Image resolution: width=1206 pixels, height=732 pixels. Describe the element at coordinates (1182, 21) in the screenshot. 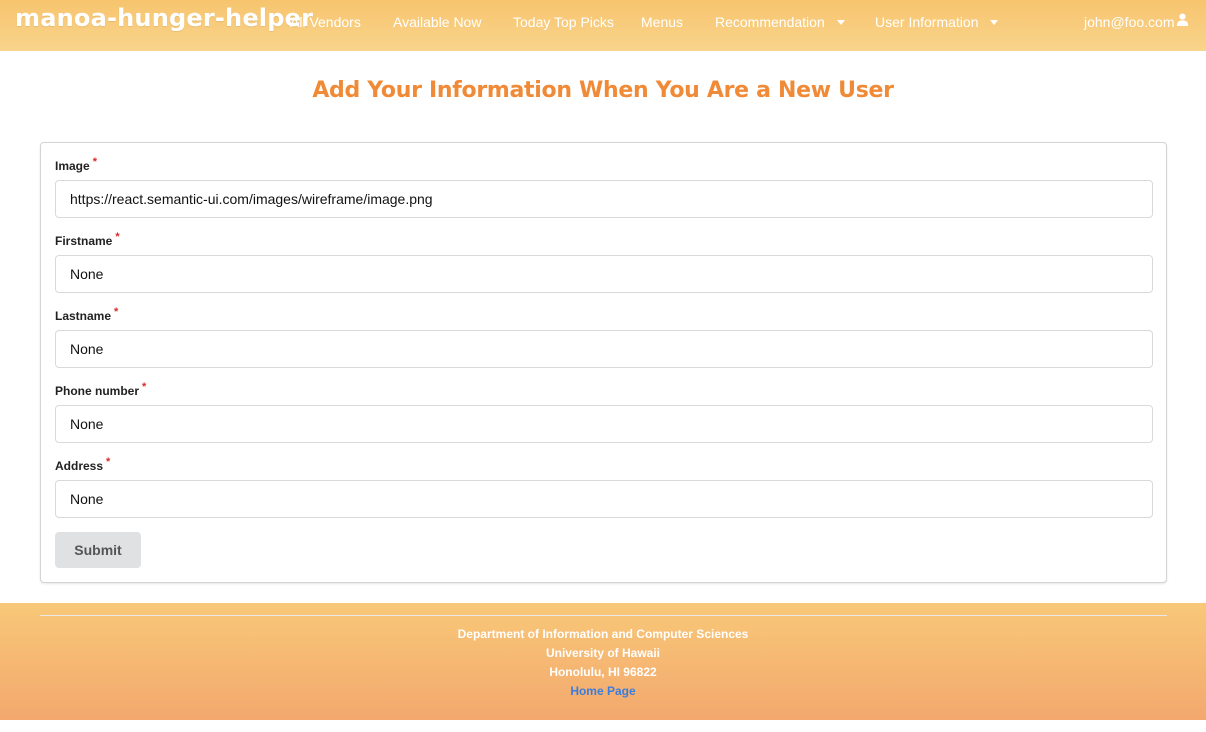

I see `user-icon` at that location.